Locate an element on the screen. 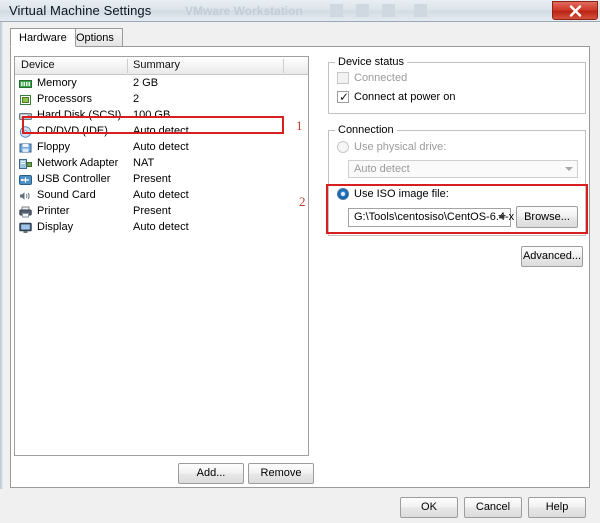 This screenshot has height=523, width=600. annotation-number-1: 1 is located at coordinates (299, 125).